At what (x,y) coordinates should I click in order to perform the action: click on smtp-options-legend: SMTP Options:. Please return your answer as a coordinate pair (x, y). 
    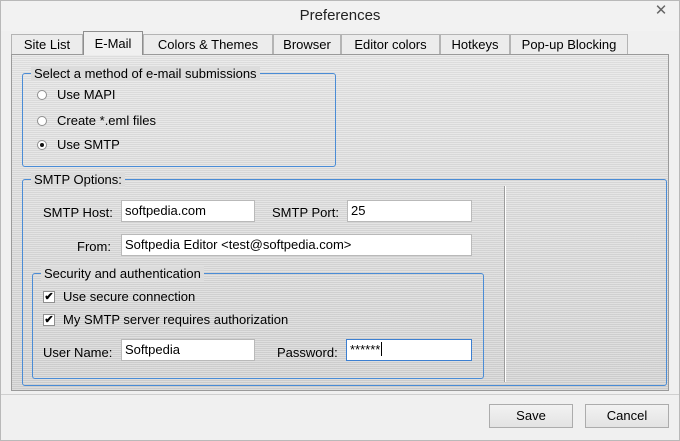
    Looking at the image, I should click on (78, 179).